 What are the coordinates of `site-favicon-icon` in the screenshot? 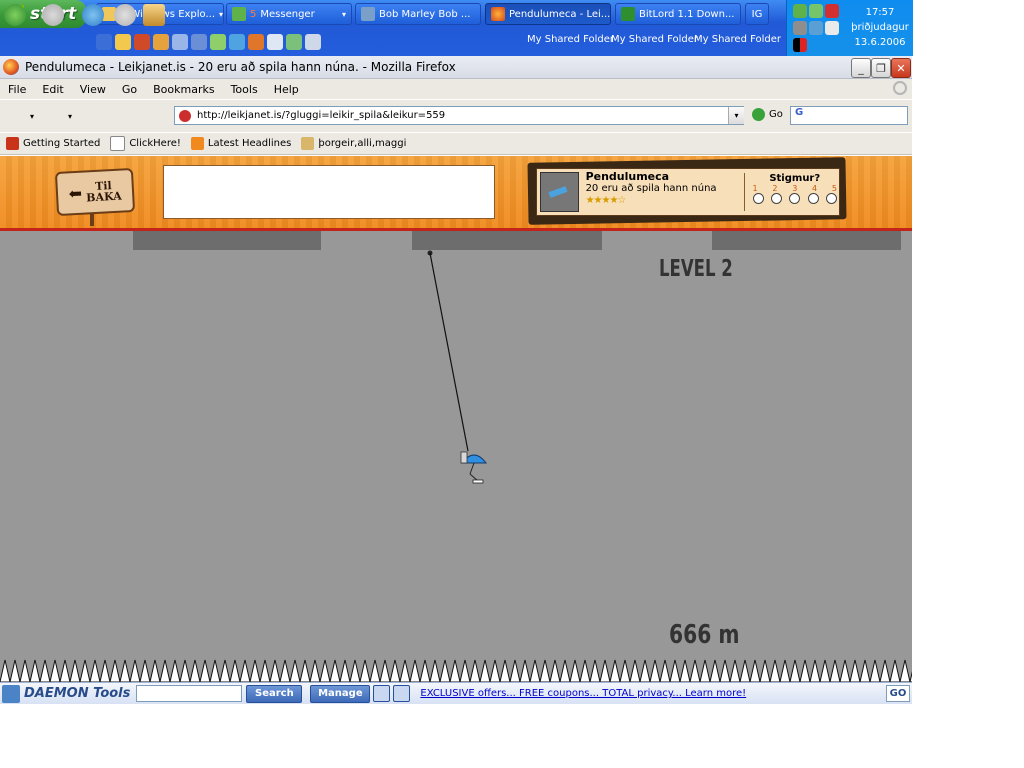 It's located at (185, 115).